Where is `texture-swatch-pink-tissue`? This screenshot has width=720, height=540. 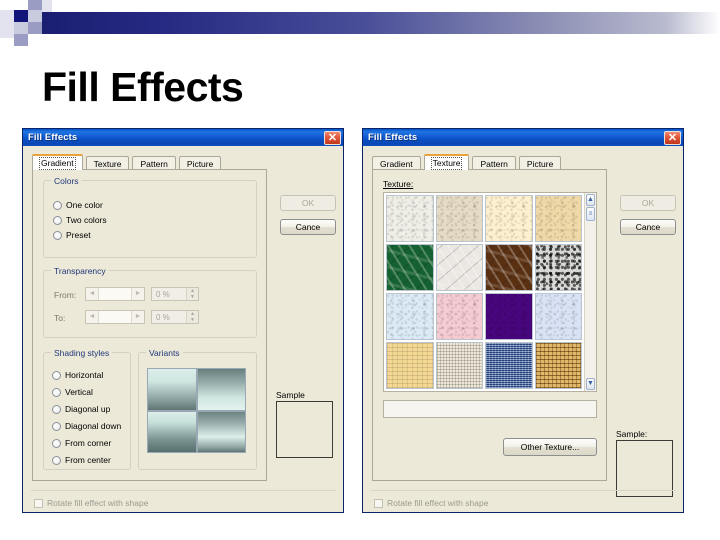 texture-swatch-pink-tissue is located at coordinates (459, 316).